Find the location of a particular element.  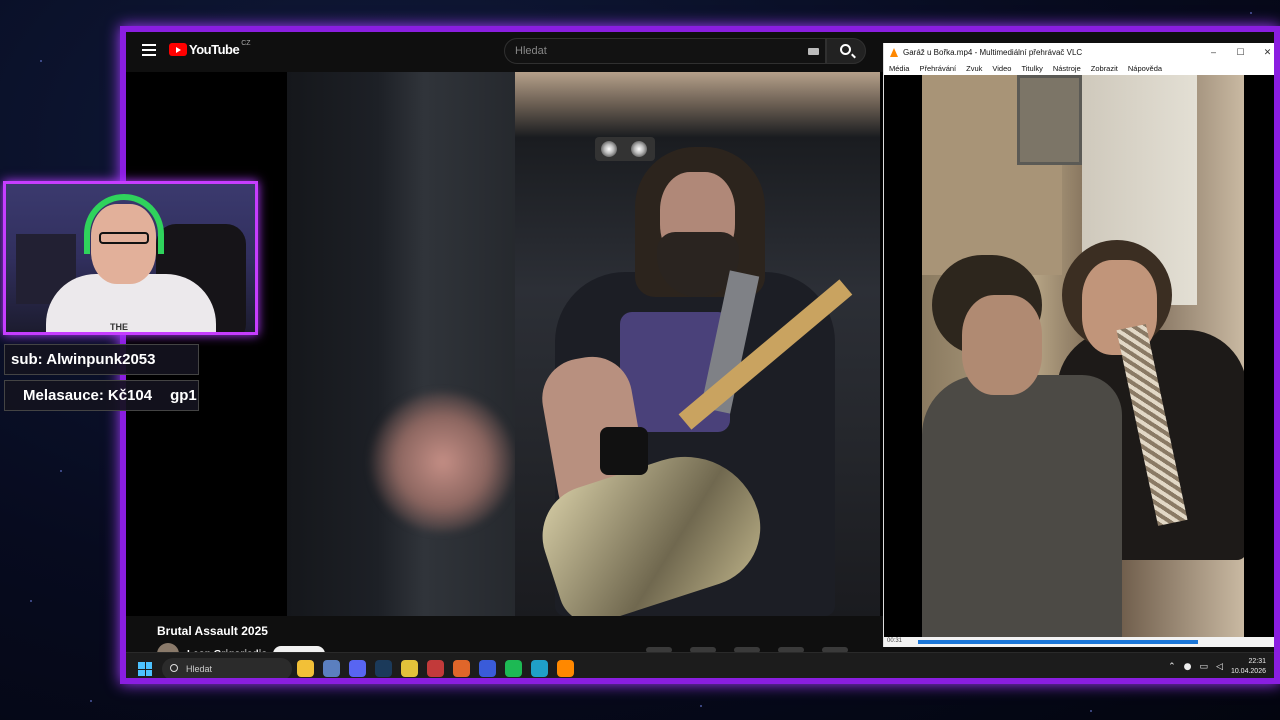

donor-name: Melasauce: is located at coordinates (63, 395).